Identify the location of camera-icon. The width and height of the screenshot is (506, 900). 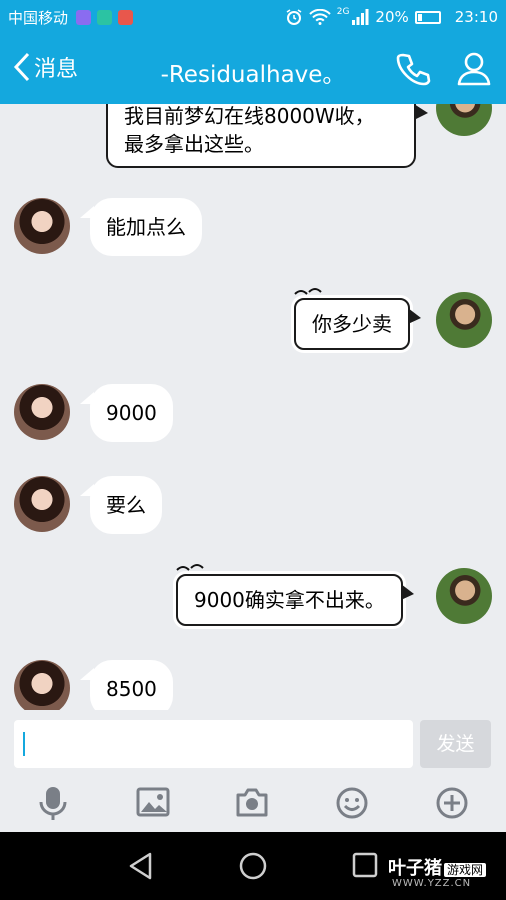
(252, 802).